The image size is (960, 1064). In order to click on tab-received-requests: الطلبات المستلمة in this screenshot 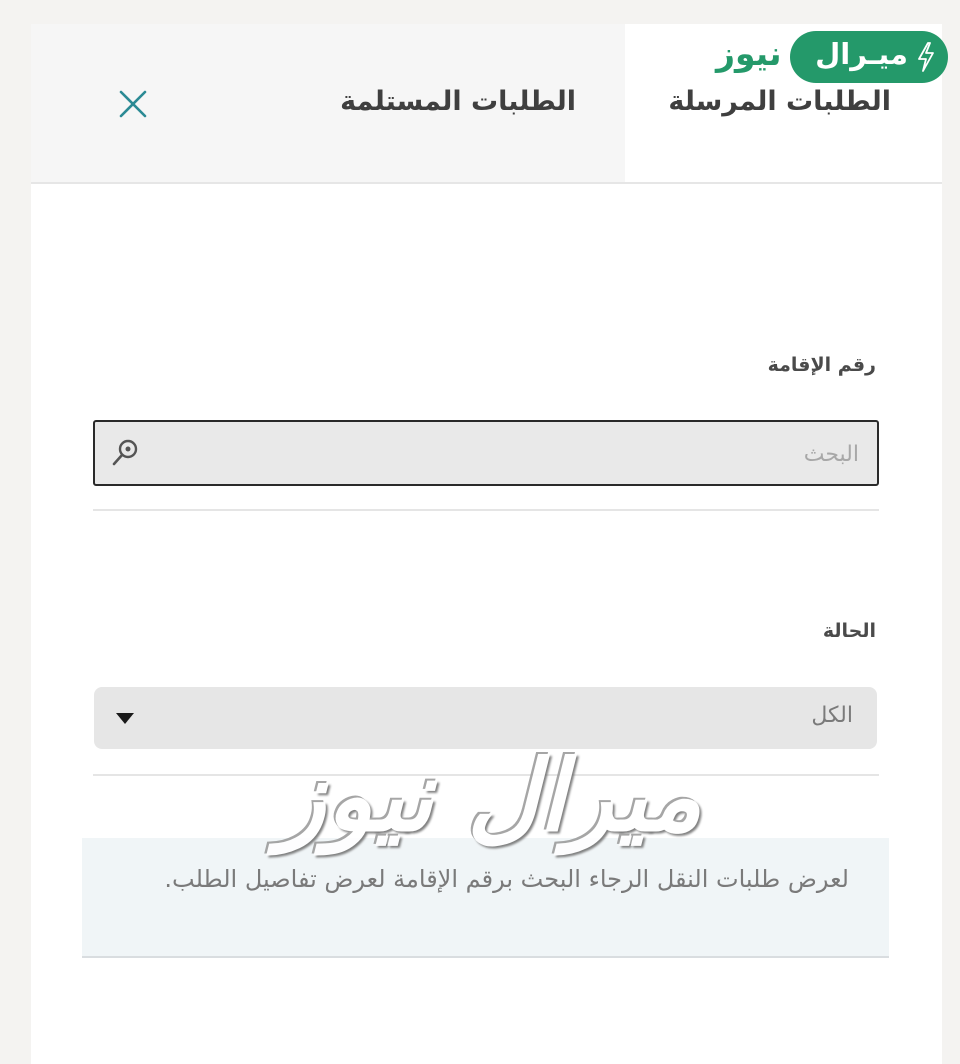, I will do `click(458, 101)`.